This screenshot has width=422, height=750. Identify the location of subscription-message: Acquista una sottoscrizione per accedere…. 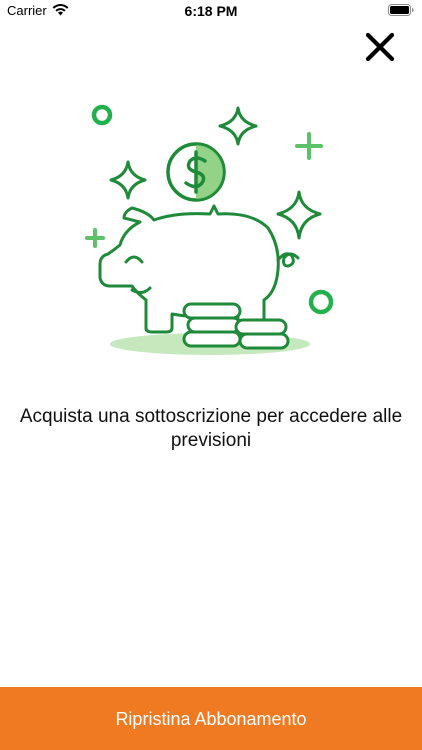
(211, 428).